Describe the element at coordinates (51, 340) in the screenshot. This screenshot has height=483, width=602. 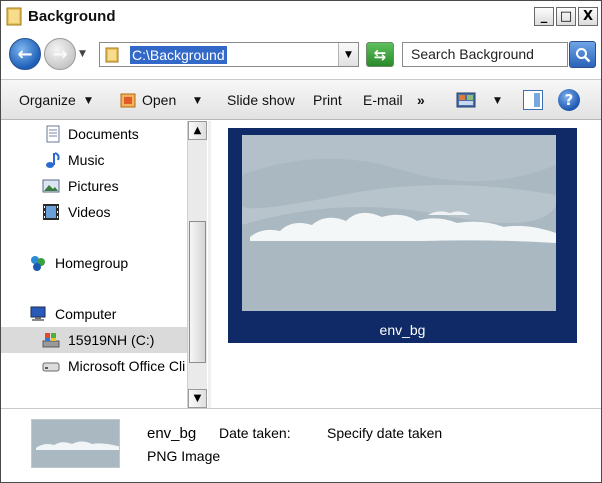
I see `drive-icon` at that location.